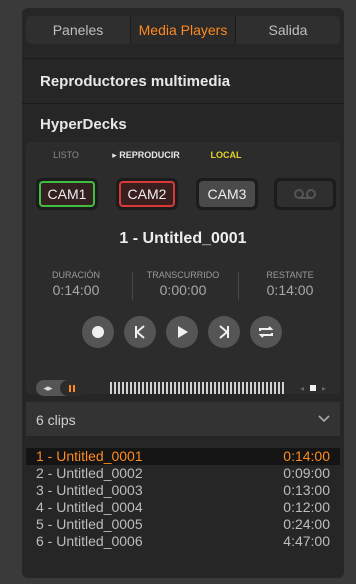 This screenshot has width=356, height=584. I want to click on clip-row: 2 - Untitled_0002 0:09:00, so click(183, 473).